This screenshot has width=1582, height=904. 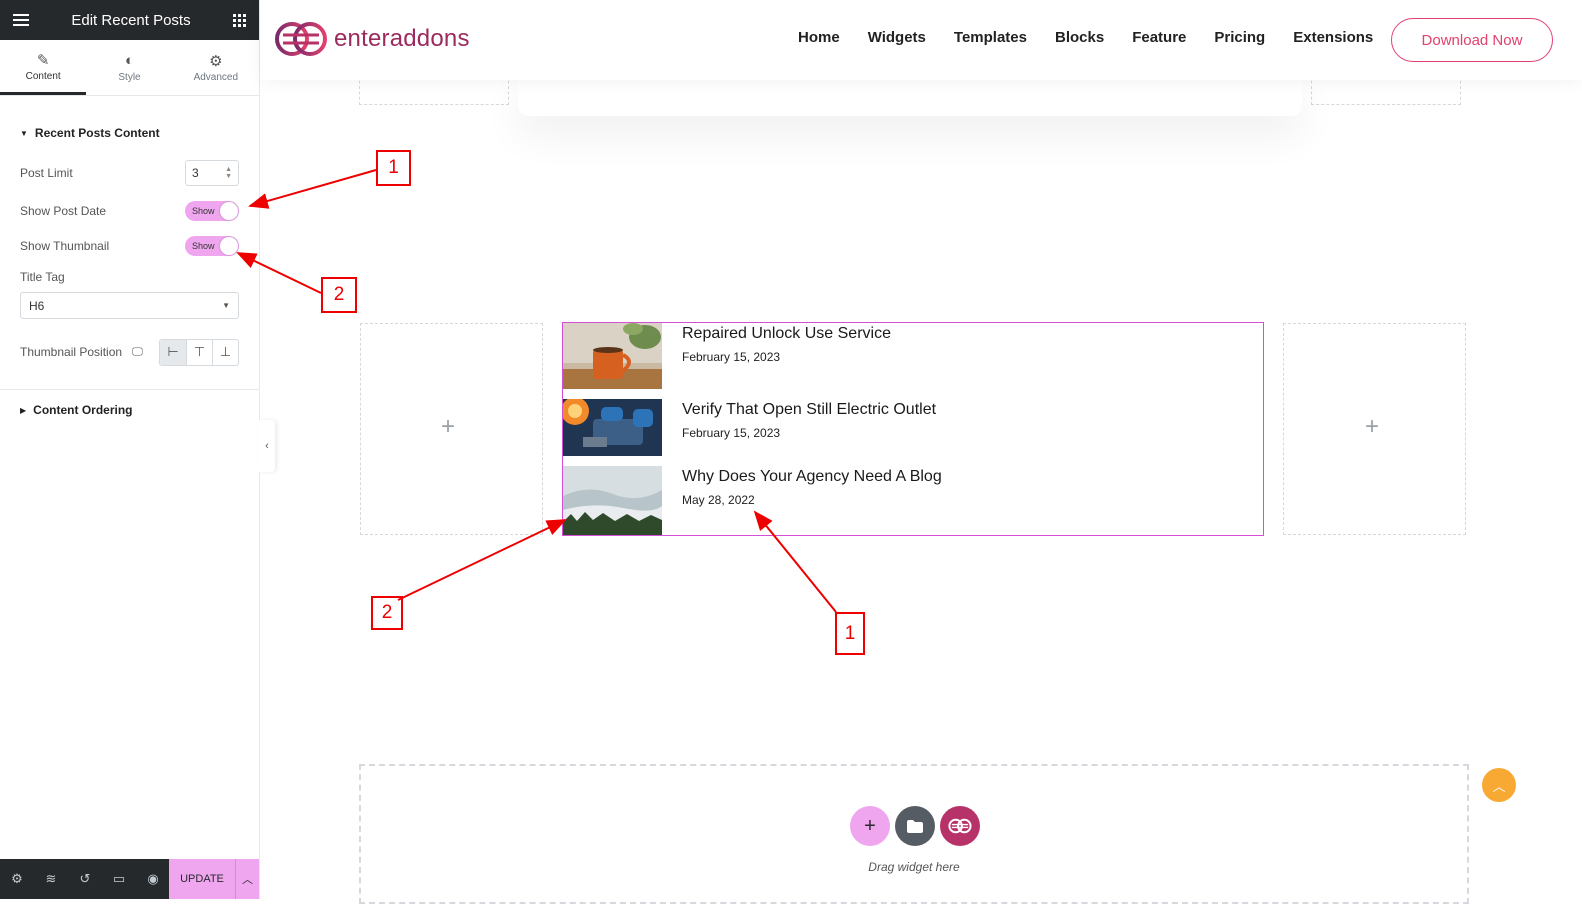 What do you see at coordinates (339, 295) in the screenshot?
I see `annotation-label-2: 2` at bounding box center [339, 295].